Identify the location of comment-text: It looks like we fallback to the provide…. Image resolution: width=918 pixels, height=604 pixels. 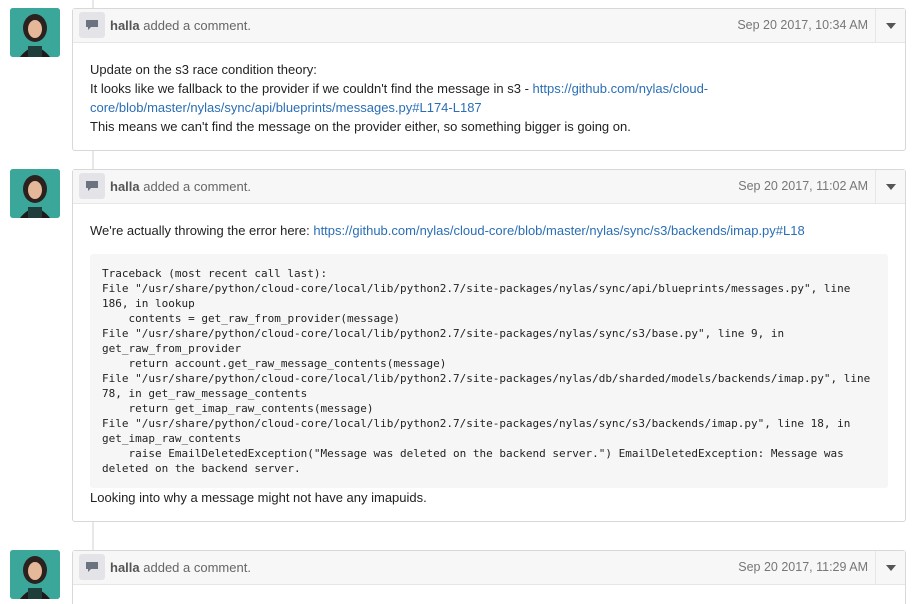
(489, 98).